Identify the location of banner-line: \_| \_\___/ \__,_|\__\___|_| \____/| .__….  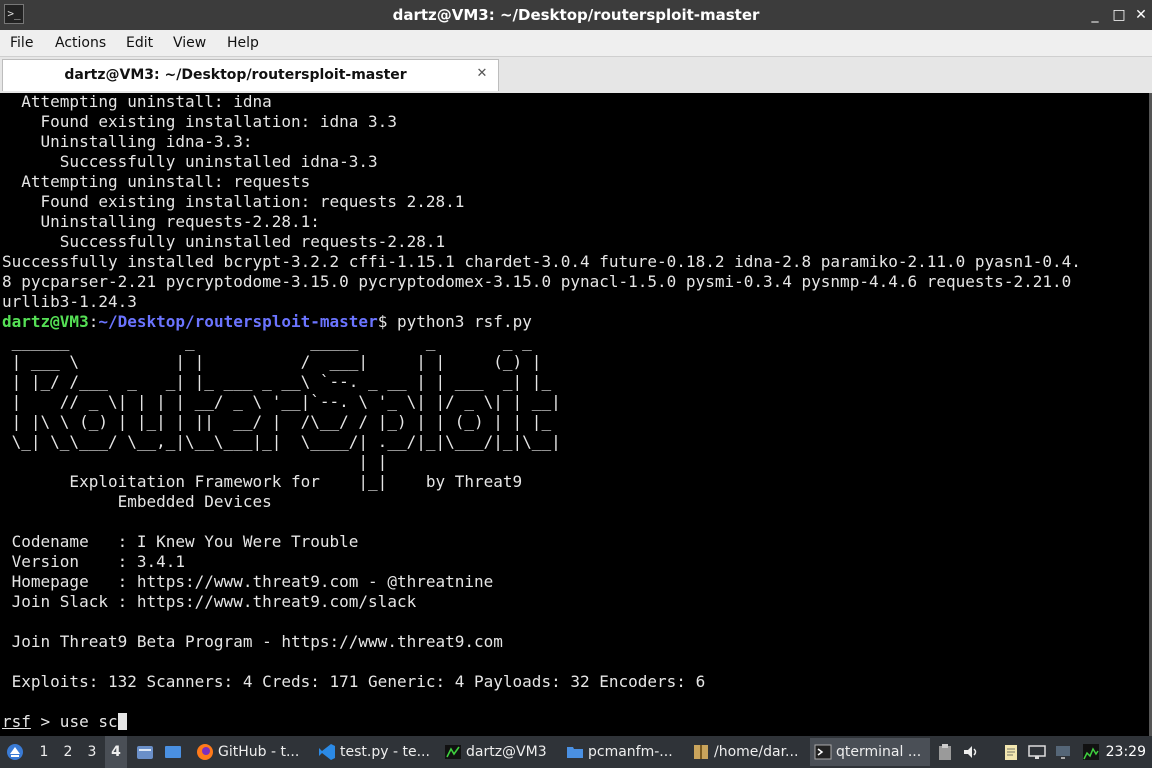
(281, 441).